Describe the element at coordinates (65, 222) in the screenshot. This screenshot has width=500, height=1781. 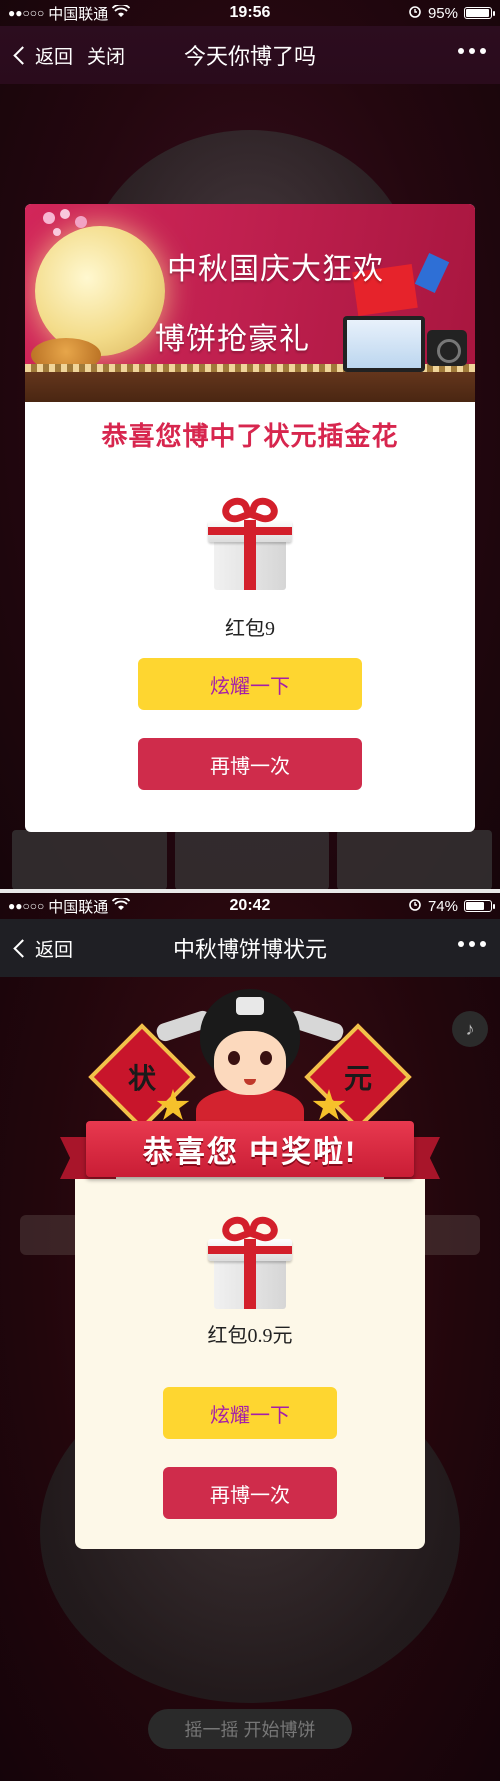
I see `blossom-icon` at that location.